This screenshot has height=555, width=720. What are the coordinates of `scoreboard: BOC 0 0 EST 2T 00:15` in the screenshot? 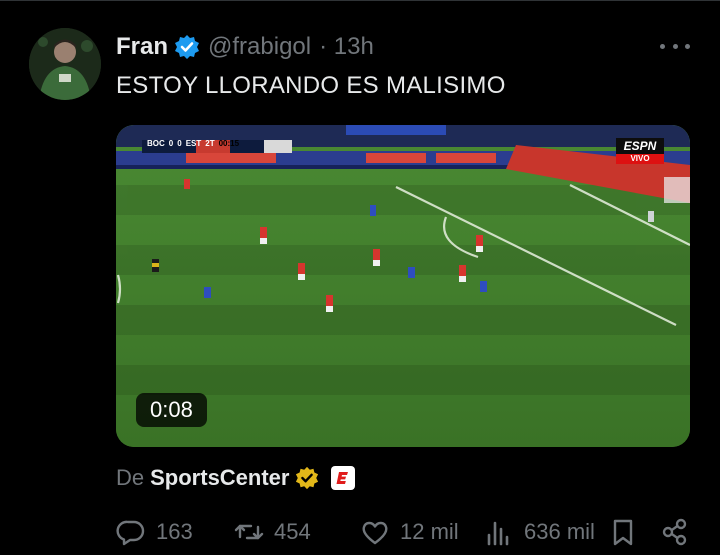 It's located at (193, 143).